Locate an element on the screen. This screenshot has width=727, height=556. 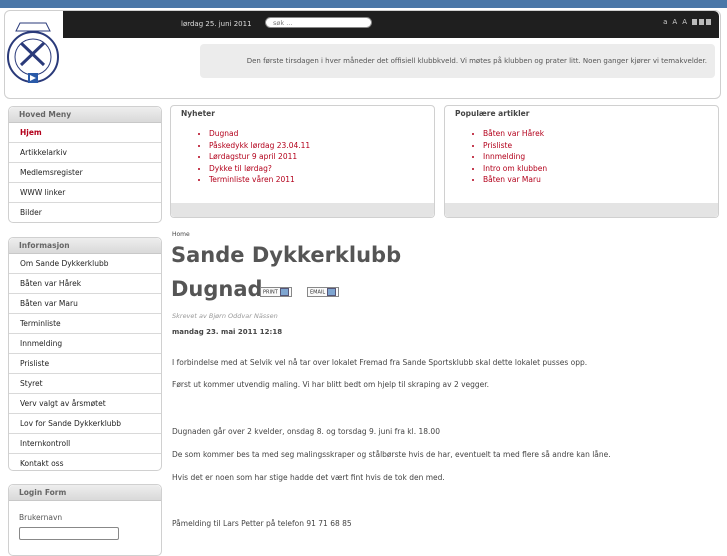
info-item-about: Om Sande Dykkerklubb is located at coordinates (85, 264).